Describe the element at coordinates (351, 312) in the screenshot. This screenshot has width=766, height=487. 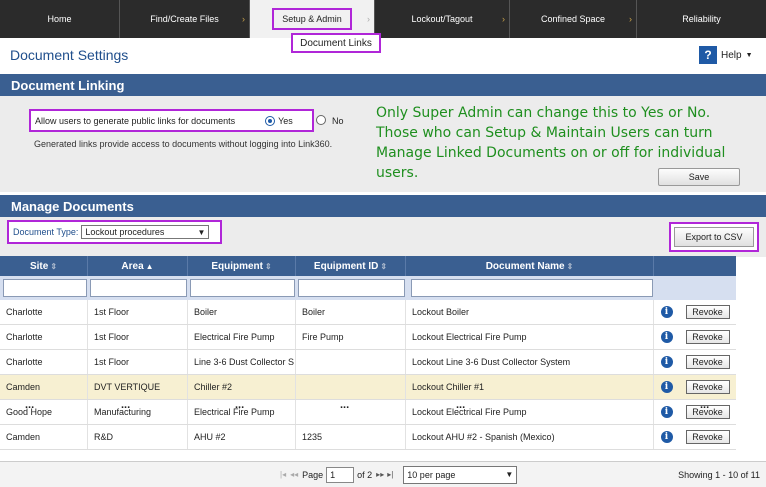
I see `cell-equipment-id: Boiler` at that location.